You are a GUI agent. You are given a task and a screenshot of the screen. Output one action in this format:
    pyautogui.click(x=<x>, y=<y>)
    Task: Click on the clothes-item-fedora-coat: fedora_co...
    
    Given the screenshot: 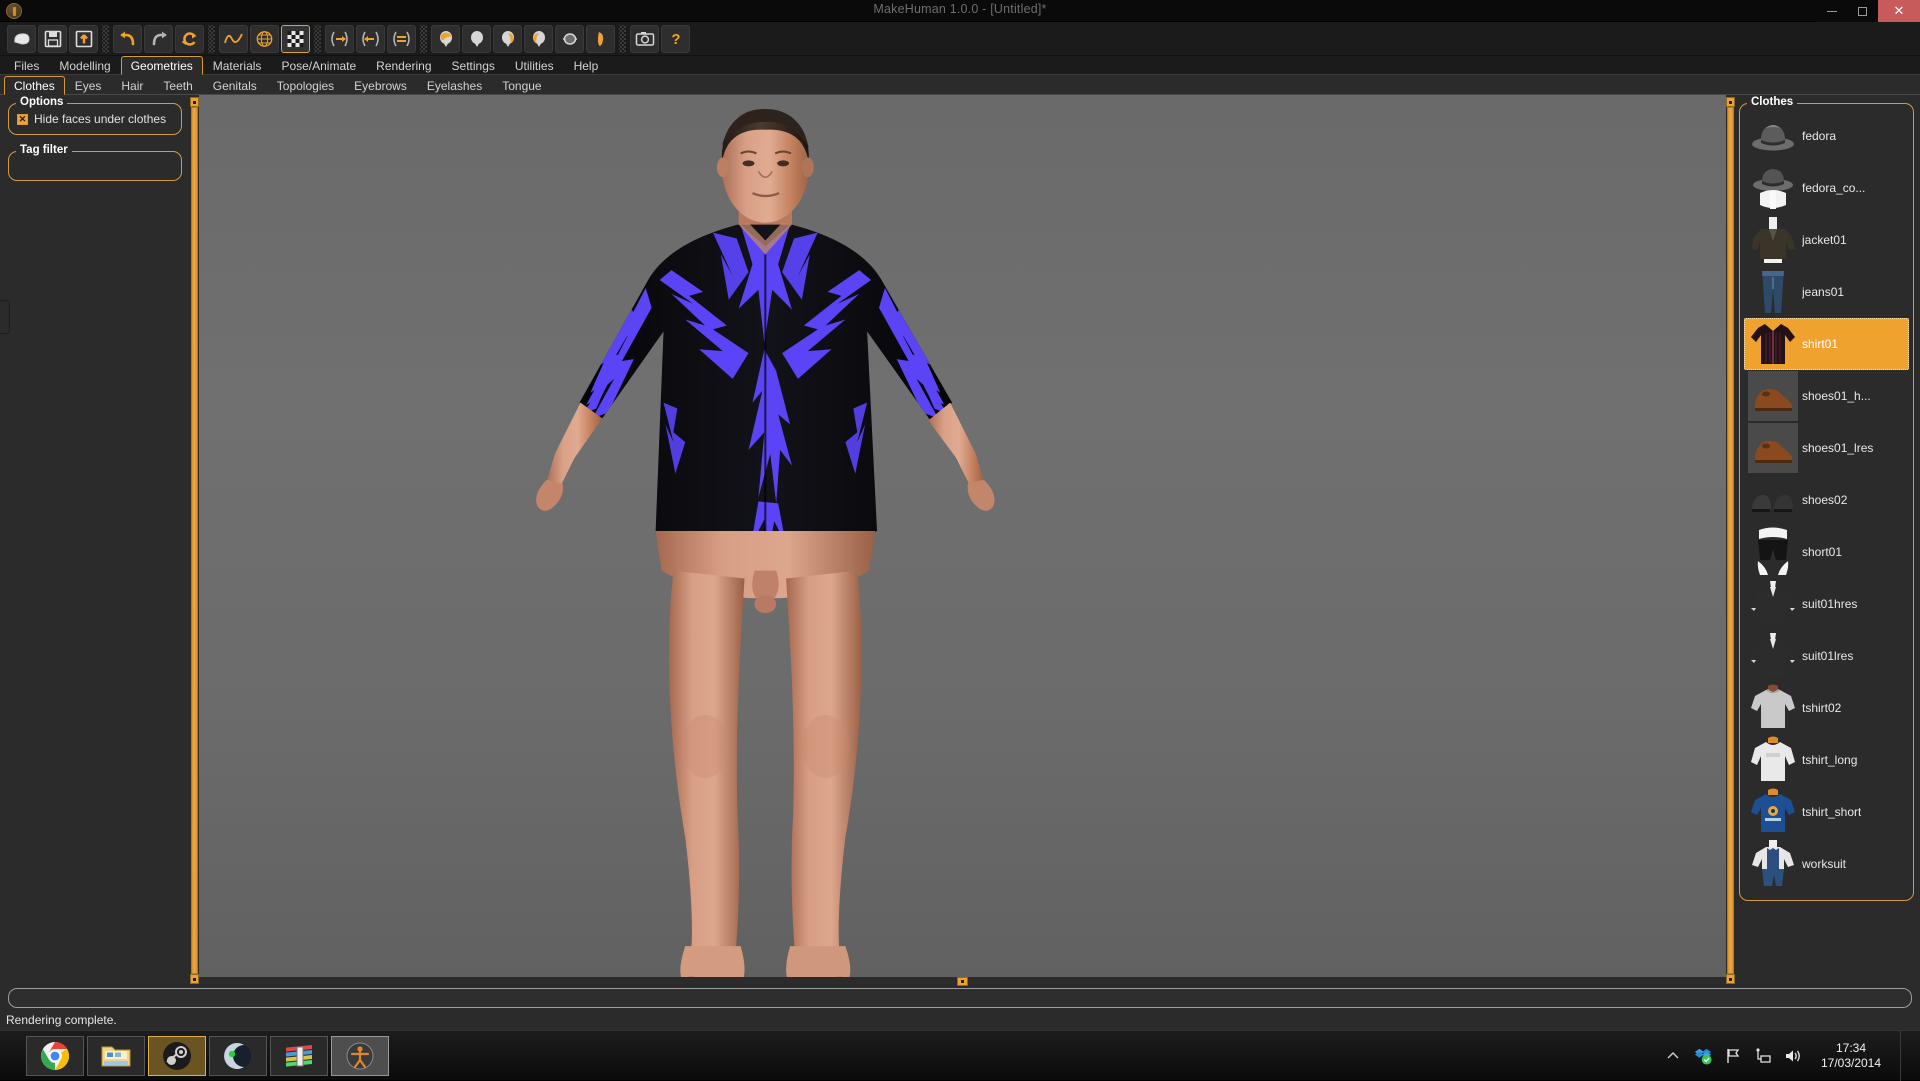 What is the action you would take?
    pyautogui.click(x=1826, y=188)
    